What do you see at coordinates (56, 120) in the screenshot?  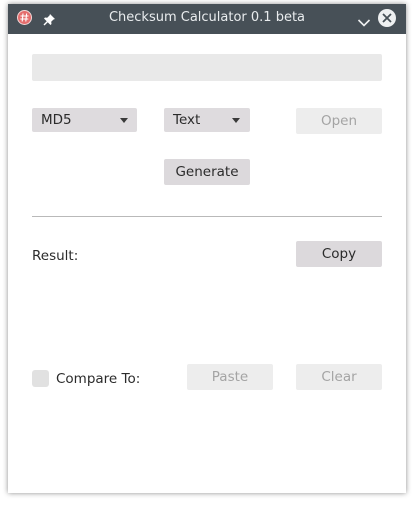 I see `algorithm-selected: MD5` at bounding box center [56, 120].